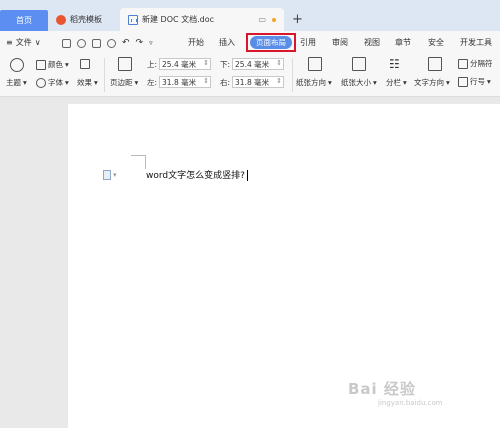  I want to click on docer-logo-icon, so click(61, 19).